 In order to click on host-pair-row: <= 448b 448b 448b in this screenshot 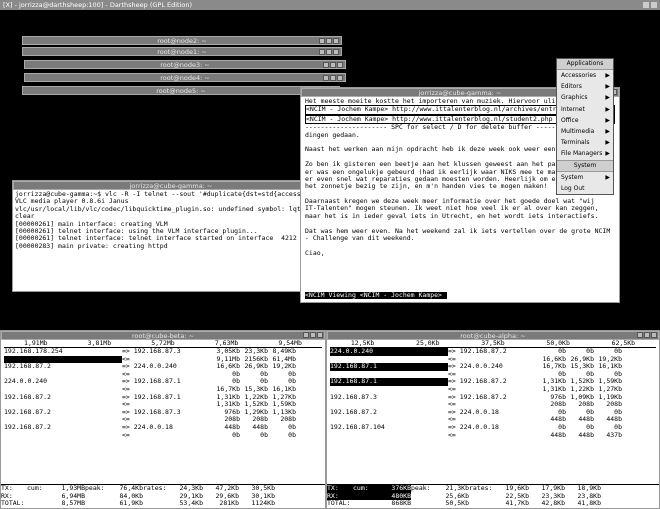, I will do `click(493, 420)`.